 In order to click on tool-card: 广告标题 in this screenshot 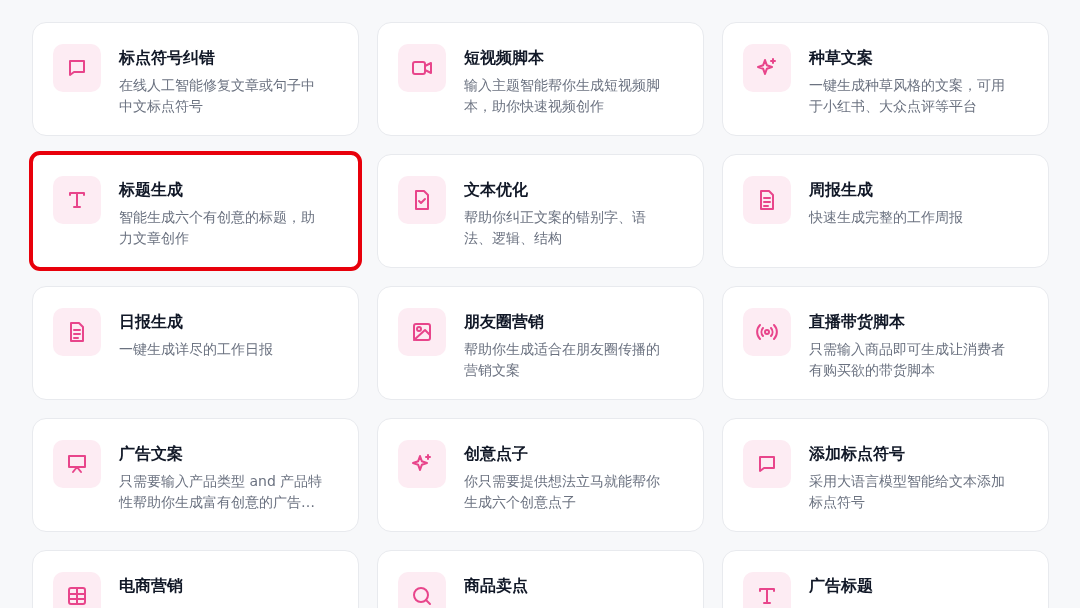, I will do `click(885, 579)`.